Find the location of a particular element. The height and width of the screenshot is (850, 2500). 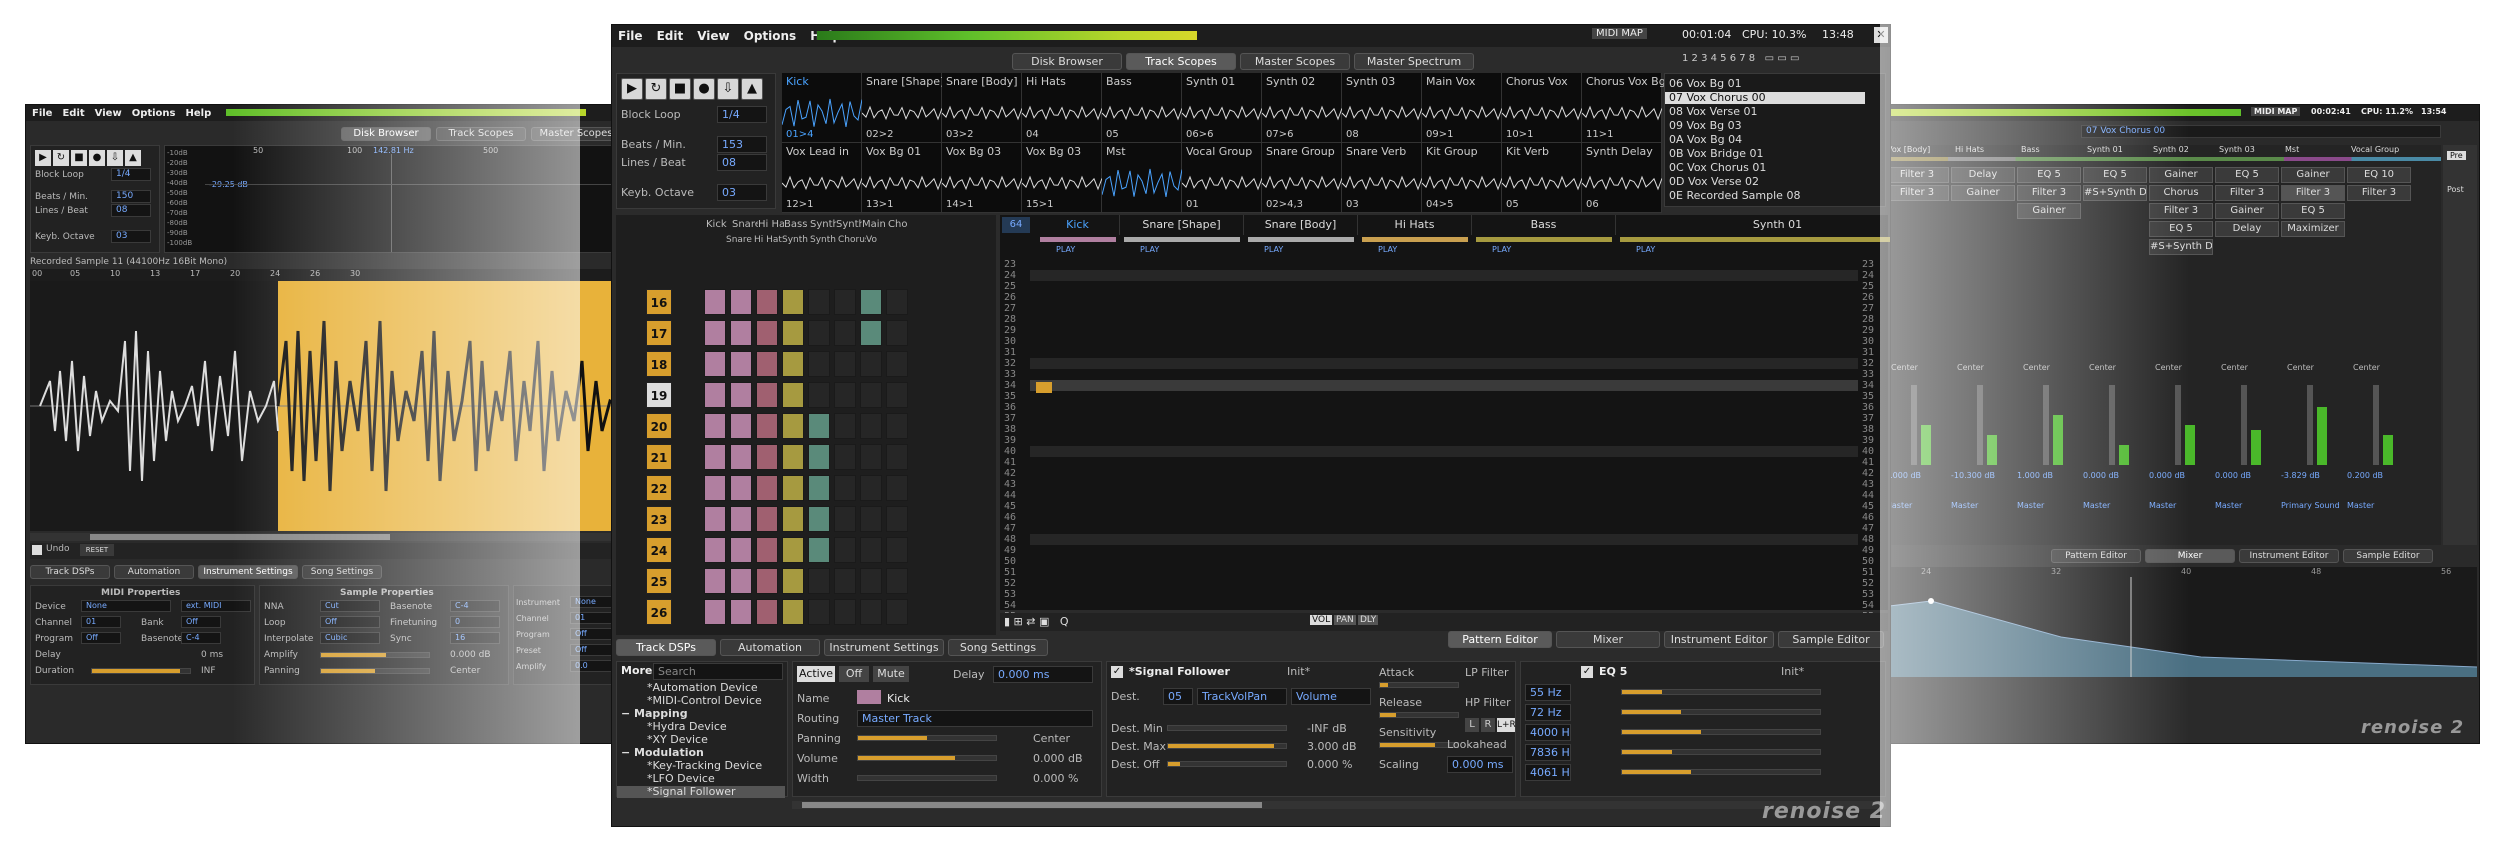

instrument-list-item: 06 Vox Bg 01 is located at coordinates (1765, 84).